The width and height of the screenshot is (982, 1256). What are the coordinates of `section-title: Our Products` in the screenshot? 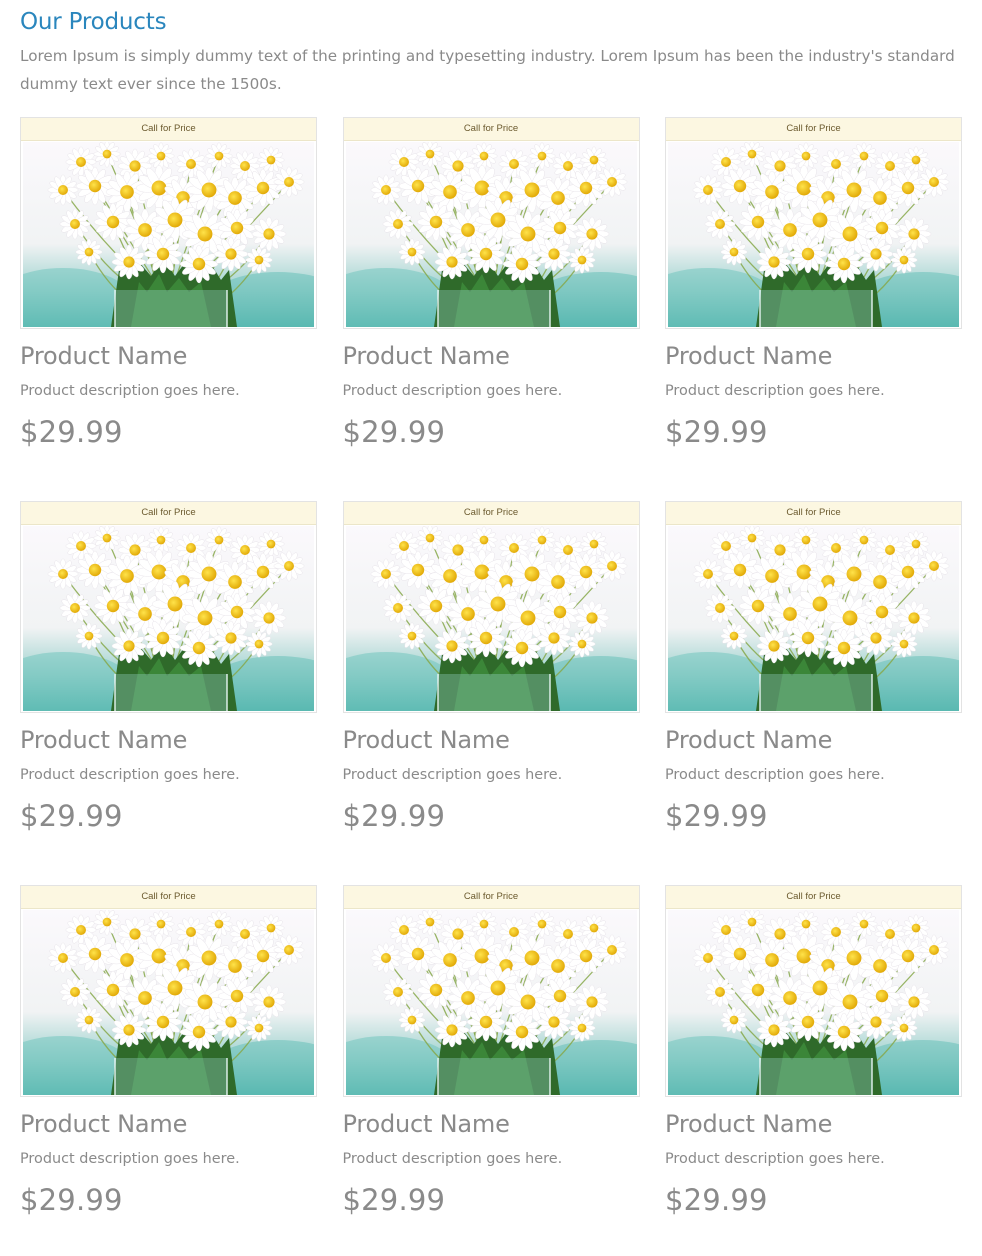 It's located at (93, 22).